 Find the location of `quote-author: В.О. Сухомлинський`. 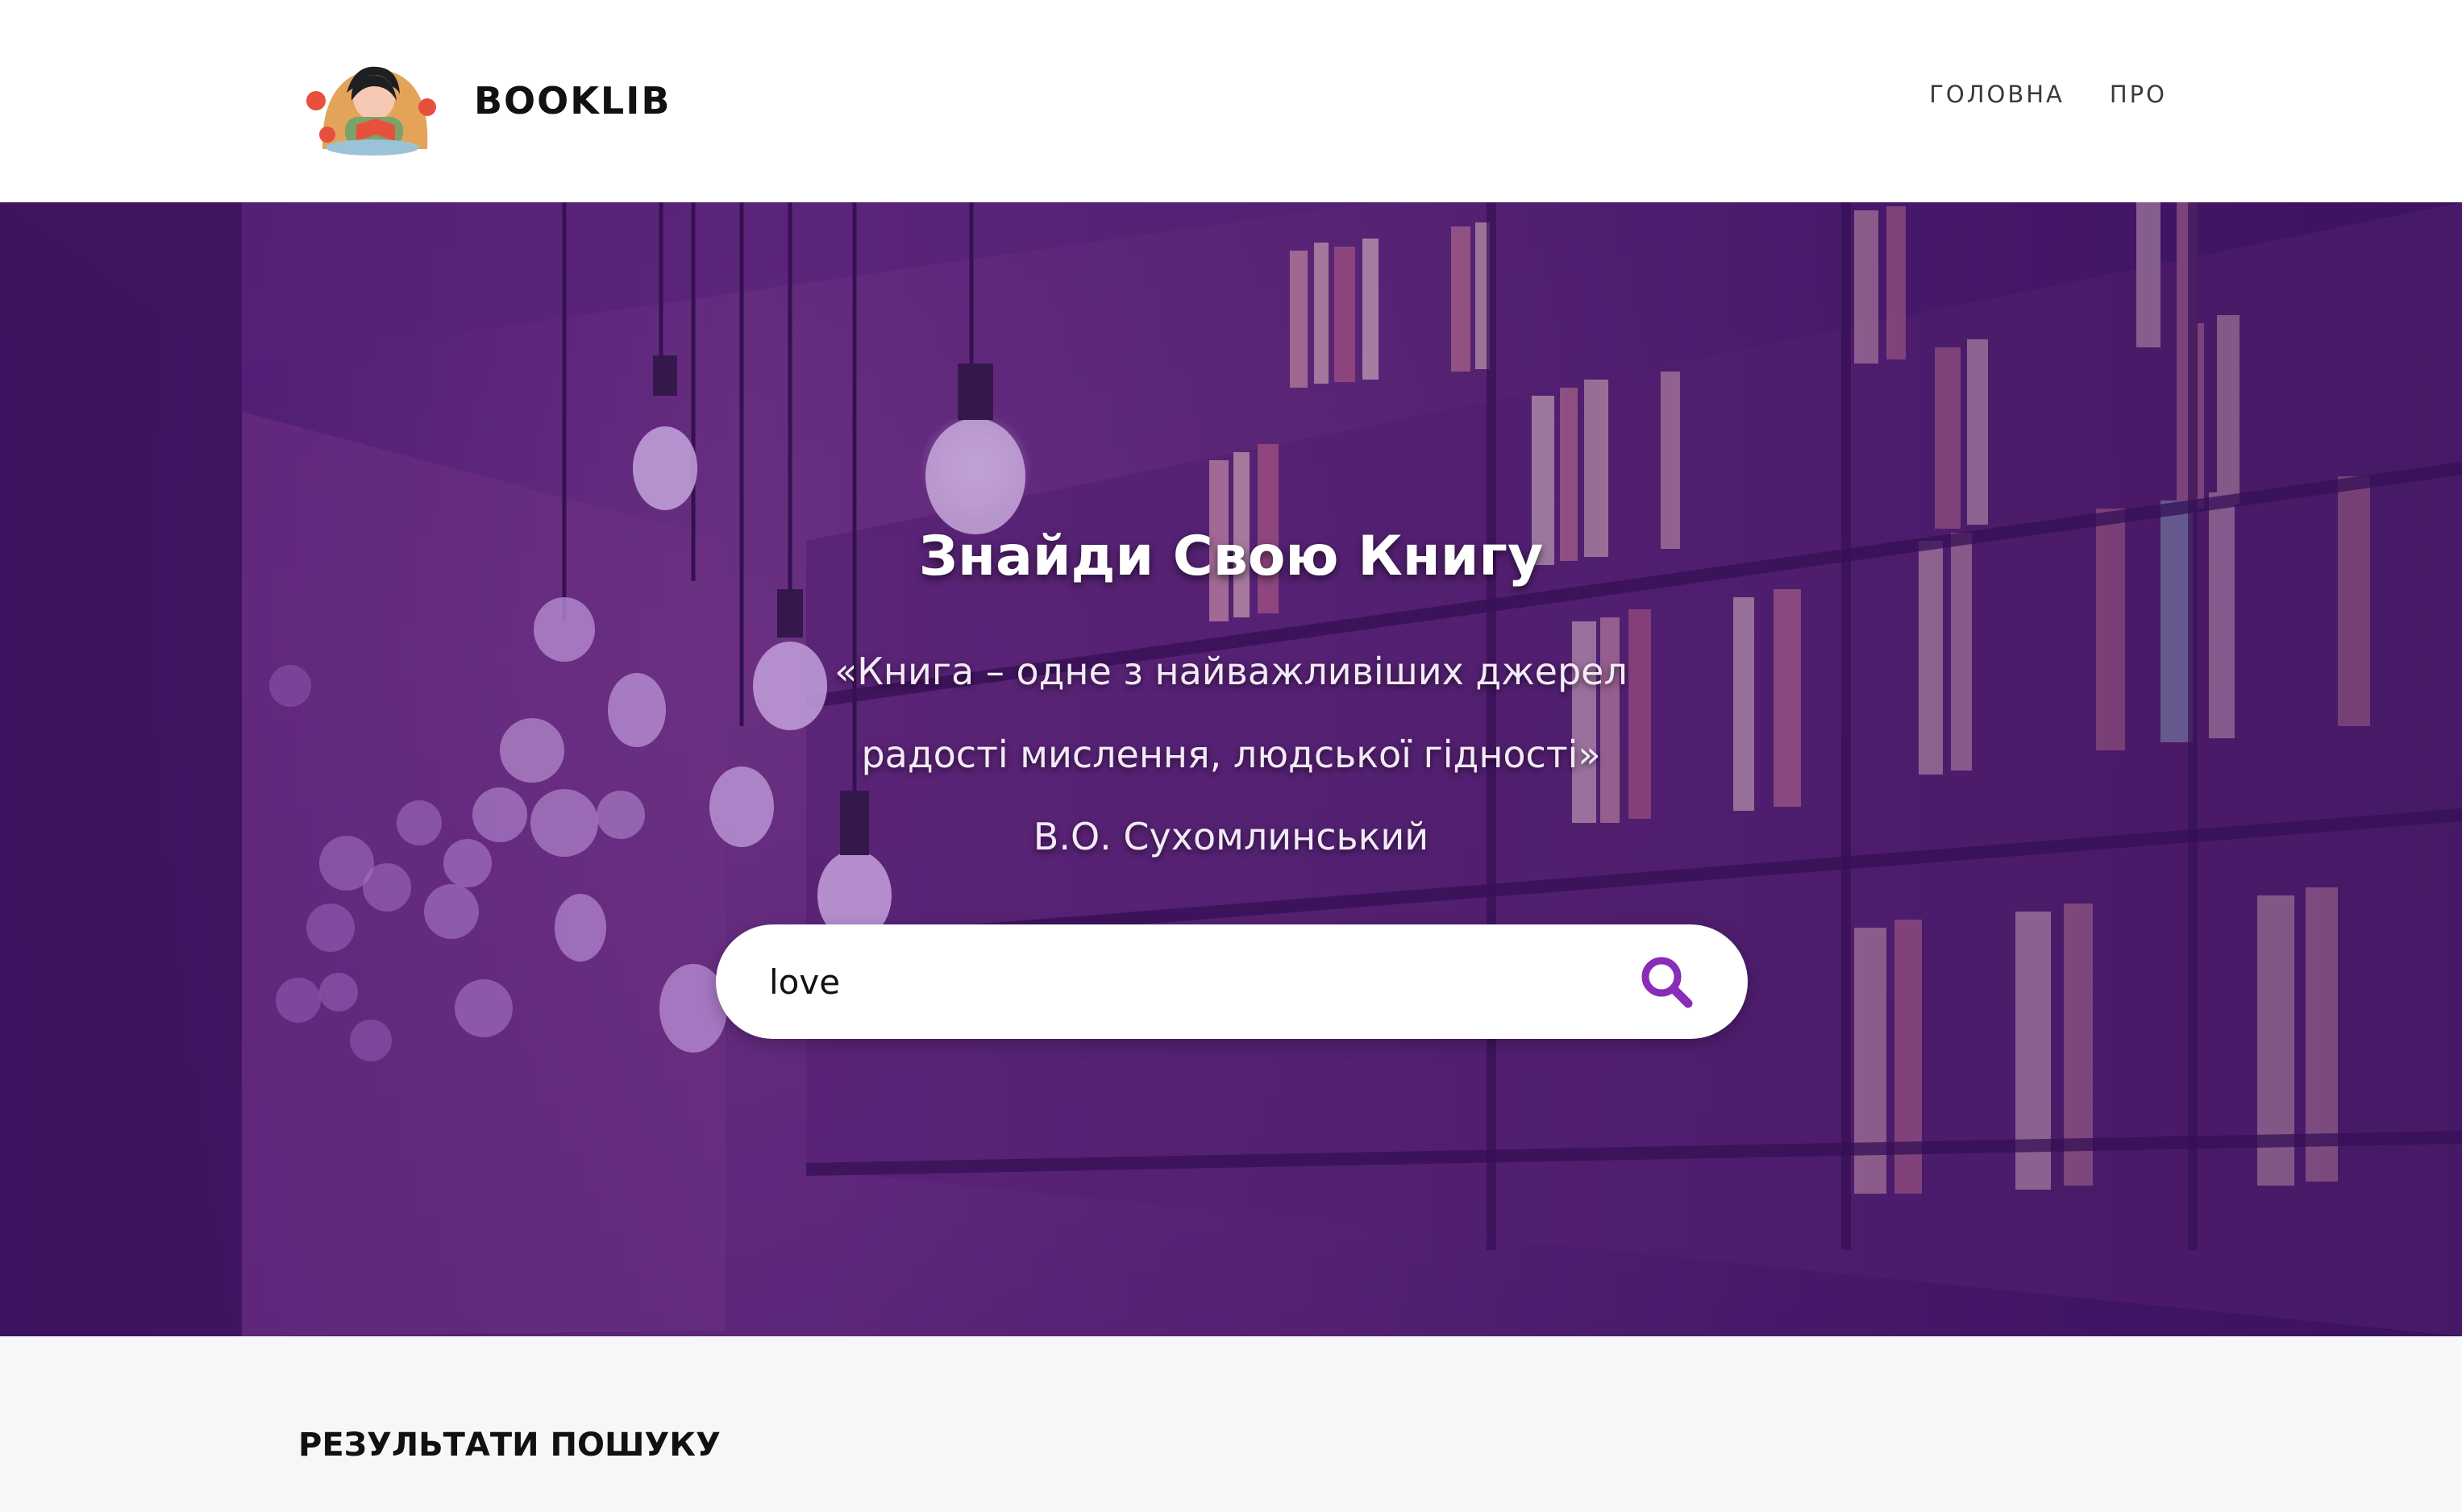

quote-author: В.О. Сухомлинський is located at coordinates (1231, 836).